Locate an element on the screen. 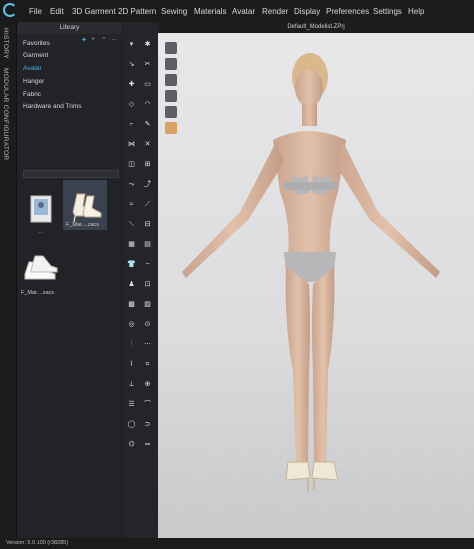 The height and width of the screenshot is (549, 474). grid-icon: ⊟ is located at coordinates (147, 224).